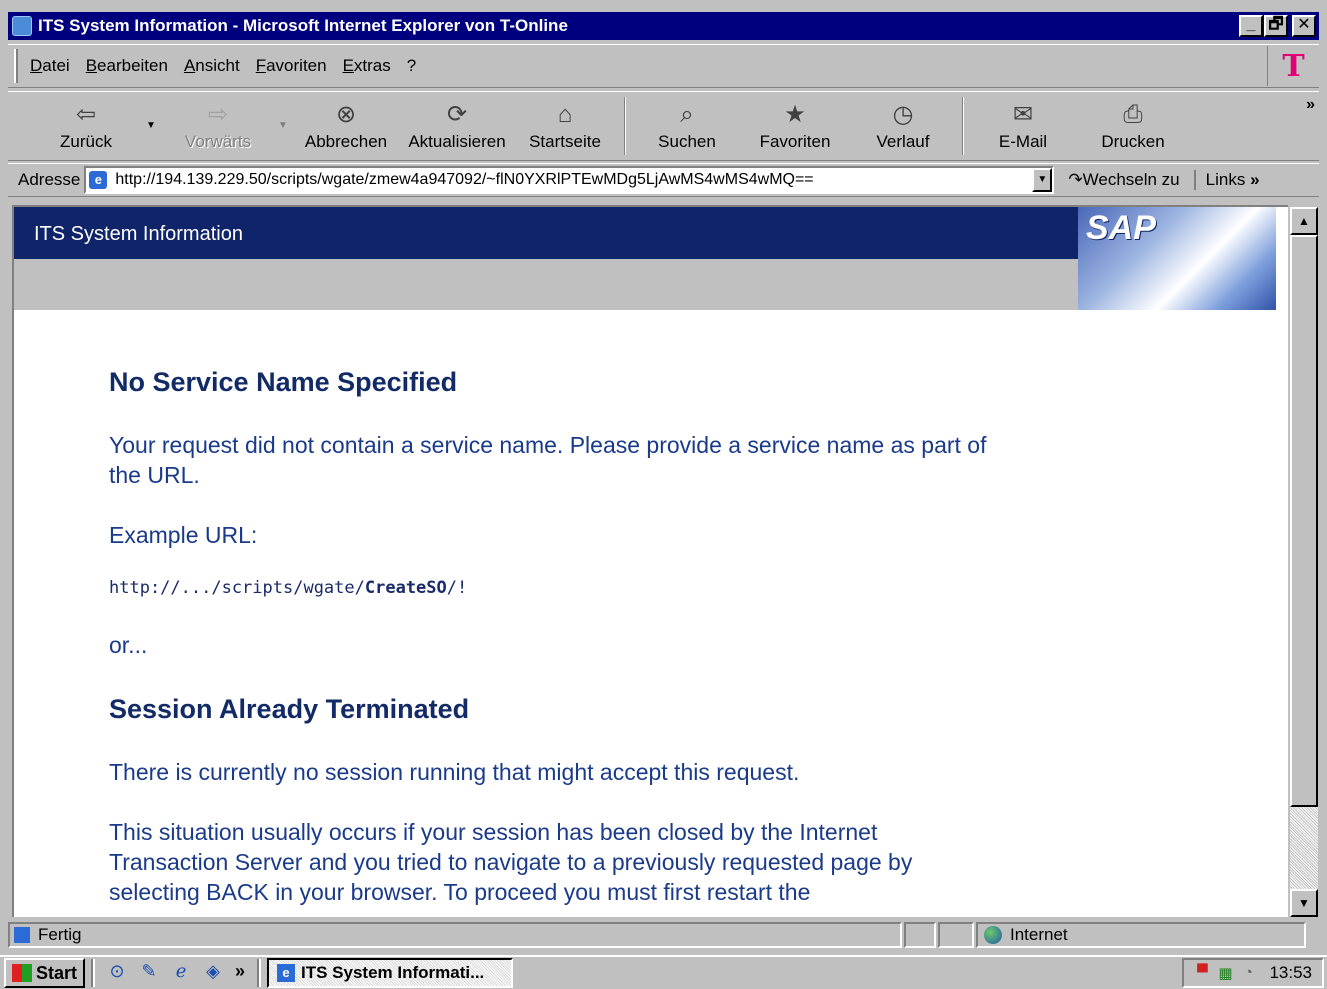 The height and width of the screenshot is (989, 1327). I want to click on links-button: Links », so click(1226, 180).